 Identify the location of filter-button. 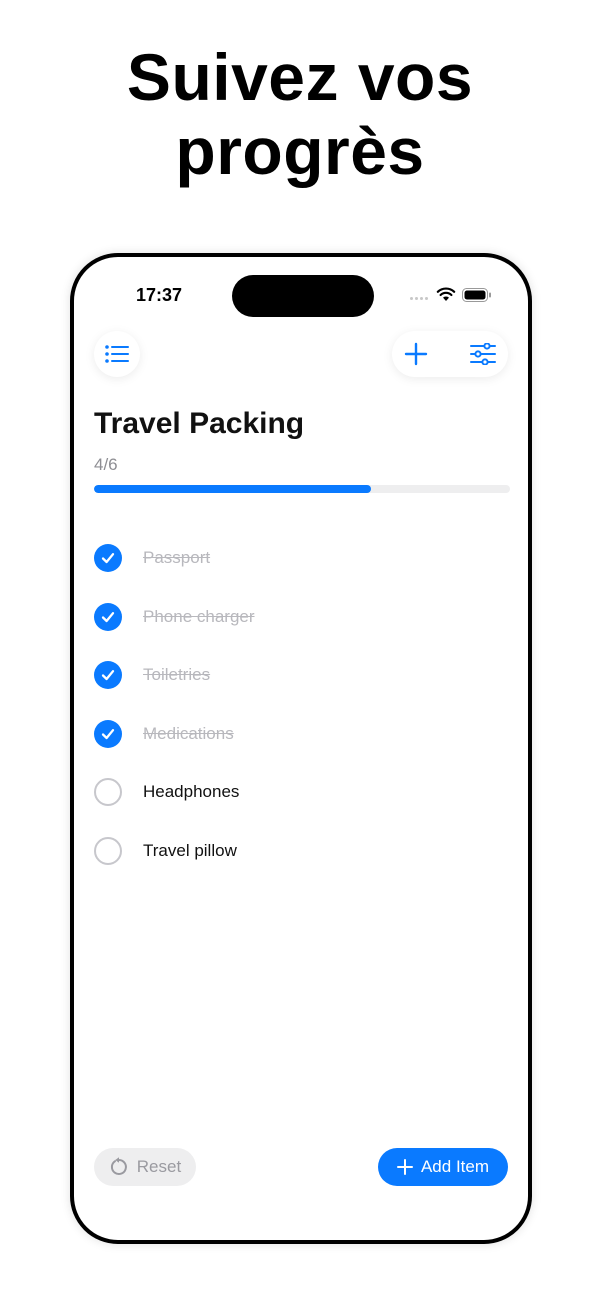
(483, 354).